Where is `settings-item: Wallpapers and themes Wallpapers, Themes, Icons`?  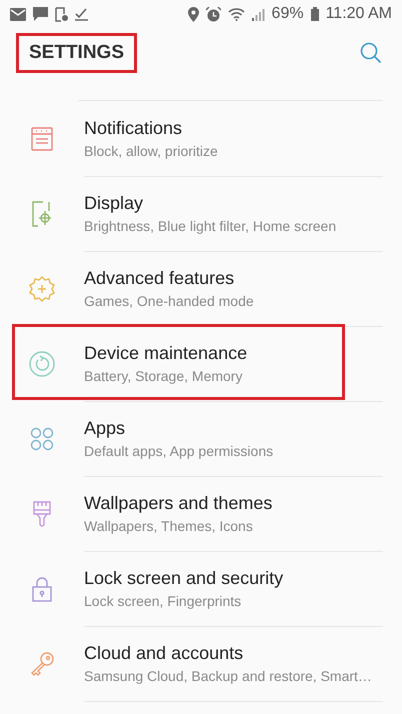
settings-item: Wallpapers and themes Wallpapers, Themes, Icons is located at coordinates (201, 513).